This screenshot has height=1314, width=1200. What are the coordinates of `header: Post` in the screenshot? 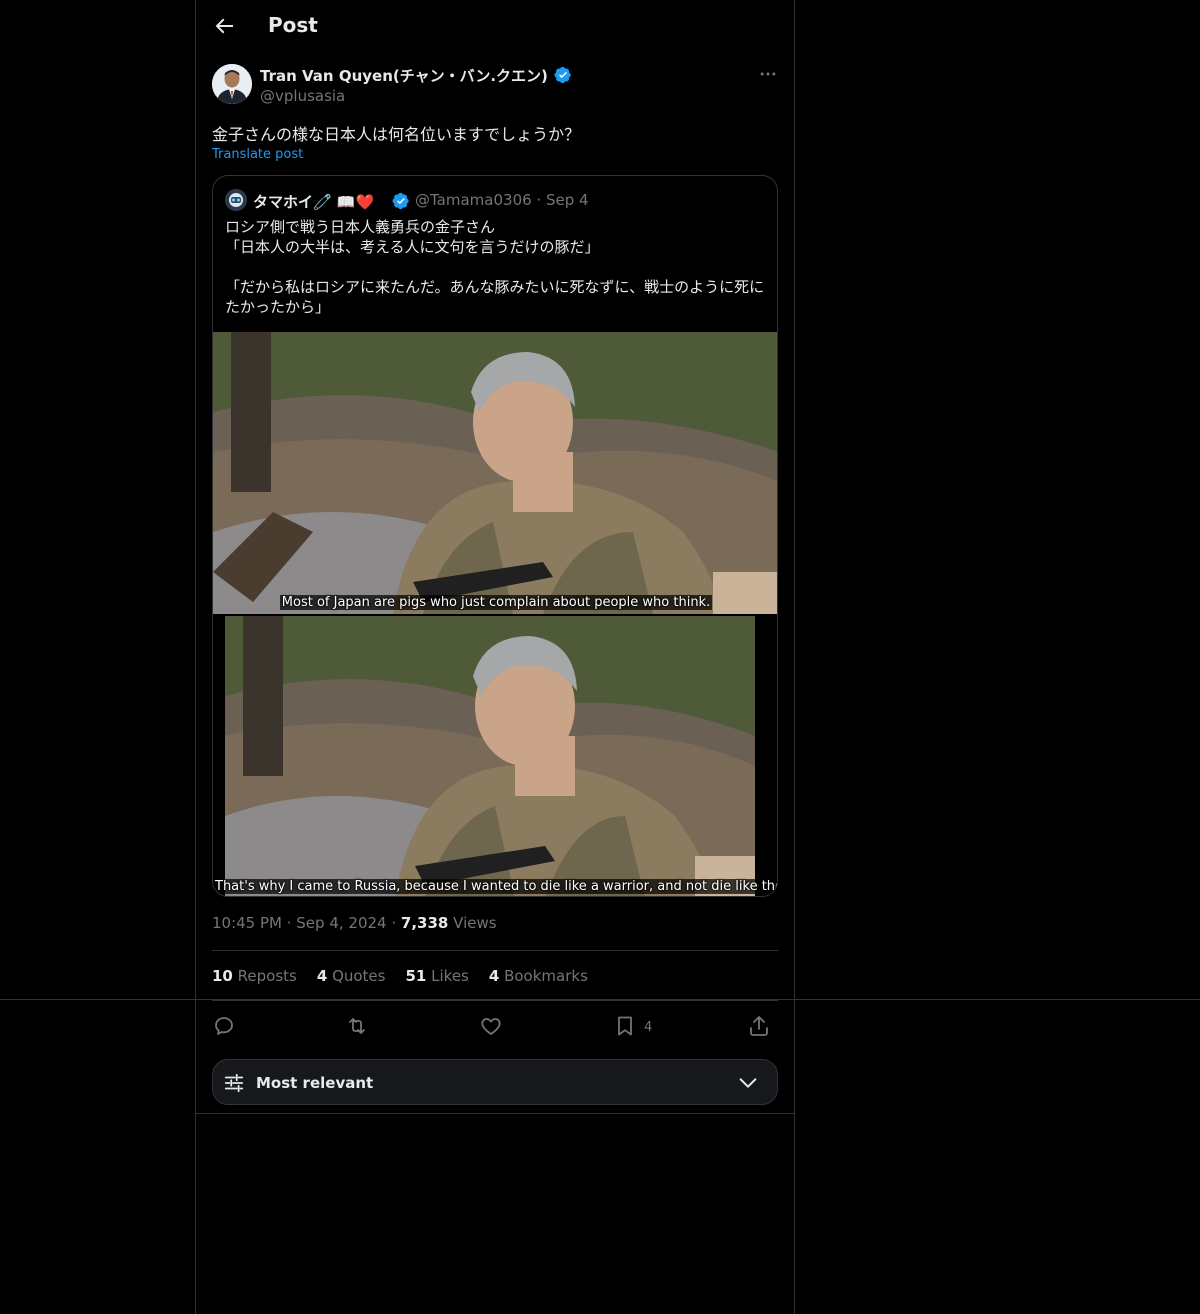 It's located at (495, 26).